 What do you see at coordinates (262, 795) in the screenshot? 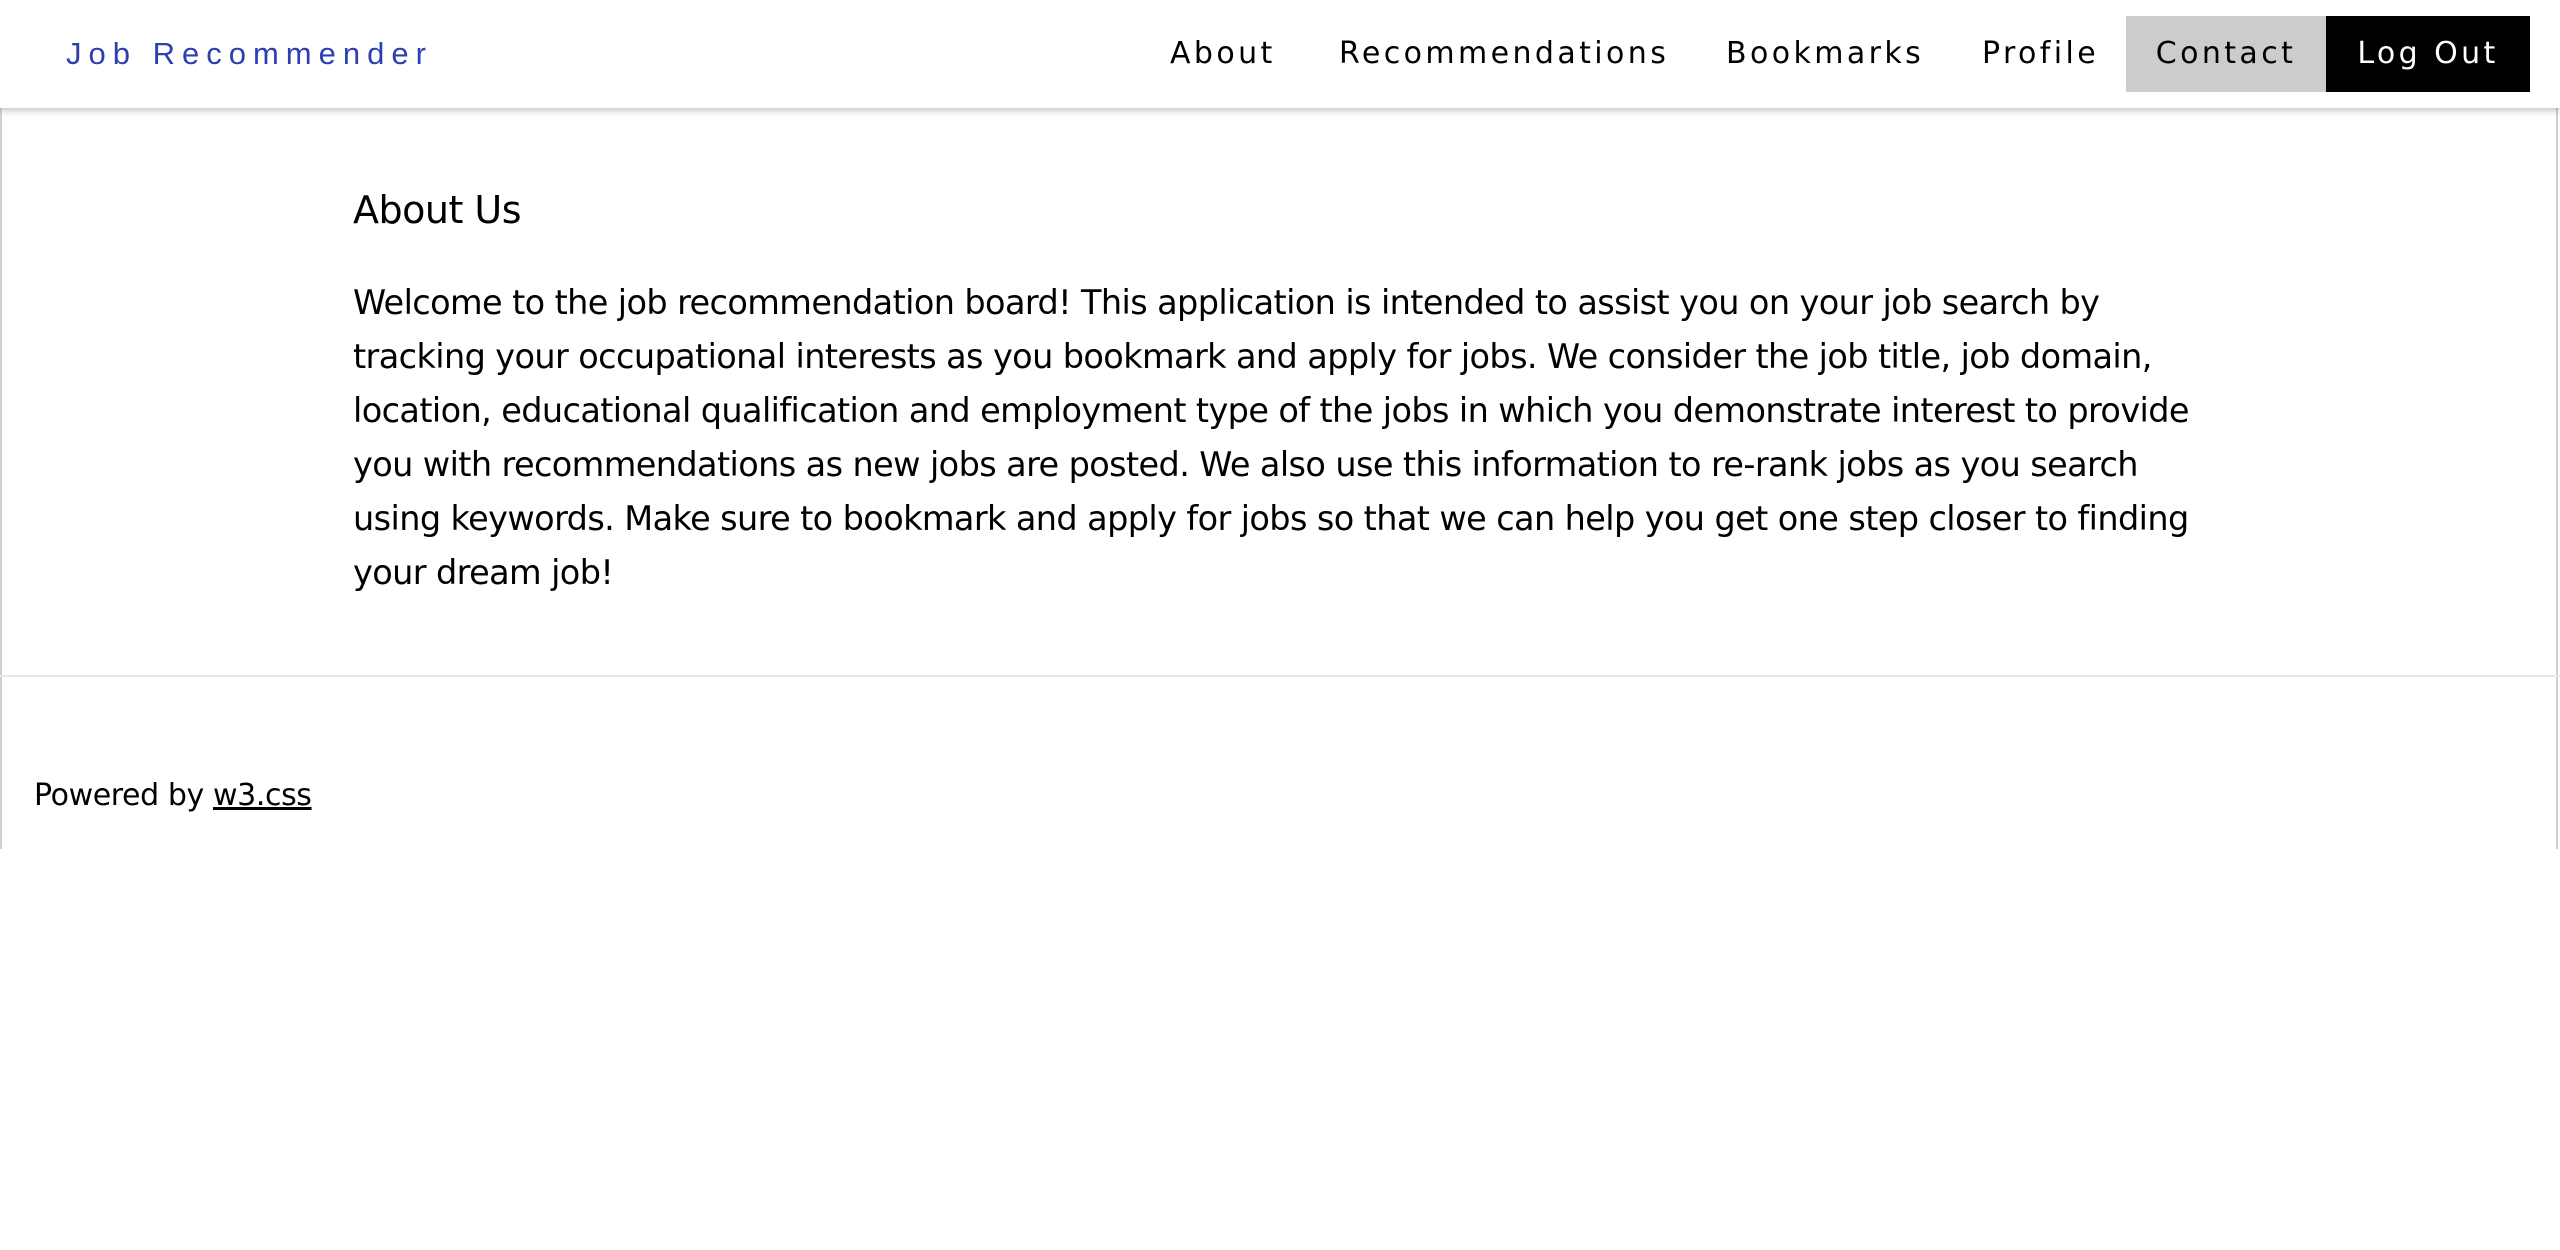
I see `w3css-link: w3.css` at bounding box center [262, 795].